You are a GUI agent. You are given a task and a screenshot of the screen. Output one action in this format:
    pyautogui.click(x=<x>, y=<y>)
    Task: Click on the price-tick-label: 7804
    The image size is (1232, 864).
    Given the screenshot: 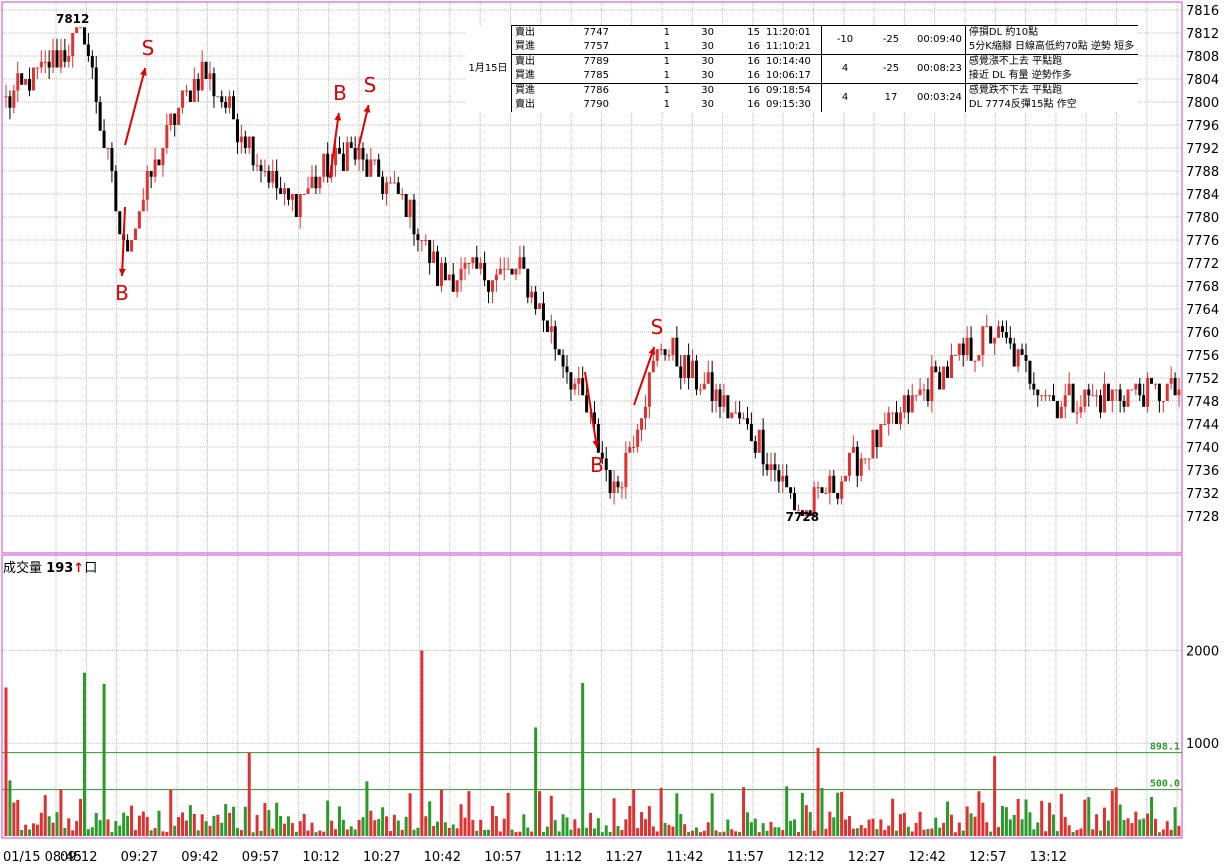 What is the action you would take?
    pyautogui.click(x=1202, y=80)
    